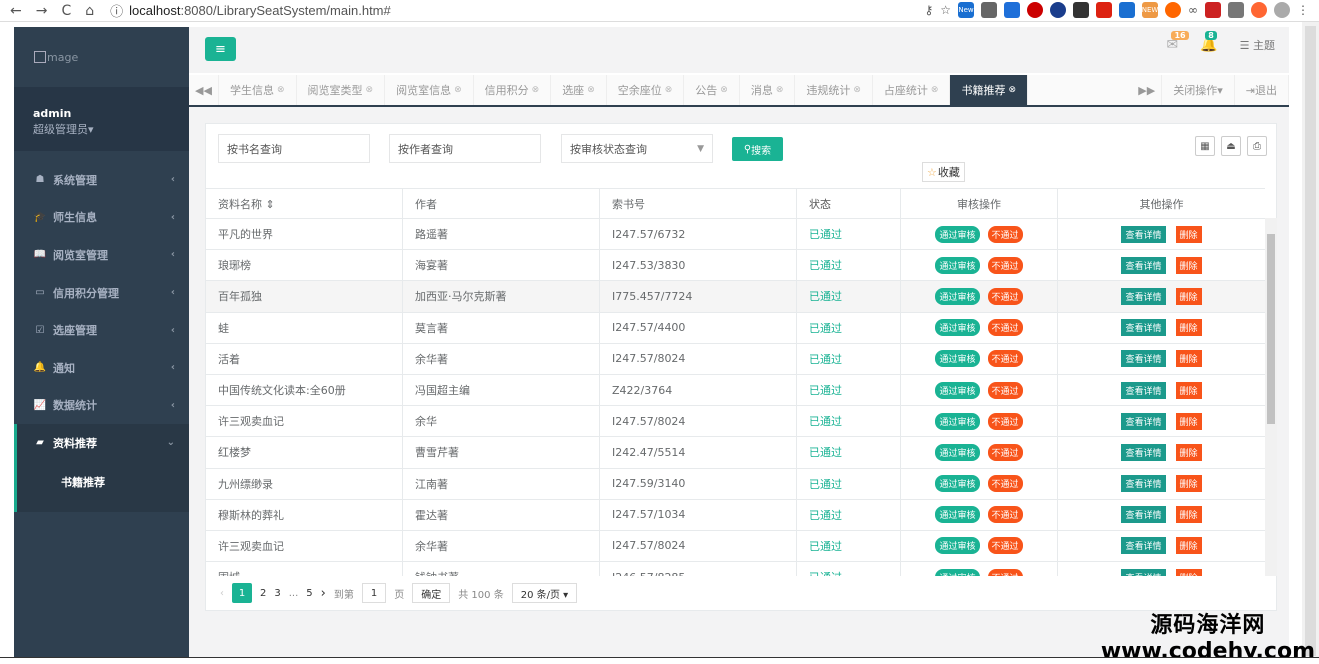  Describe the element at coordinates (101, 406) in the screenshot. I see `sidebar-item-stats: 📈 数据统计 ‹` at that location.